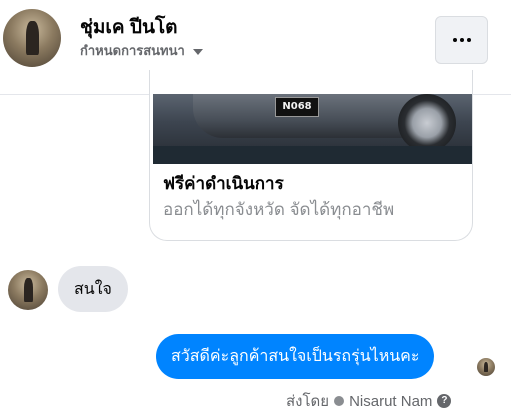 The width and height of the screenshot is (511, 418). What do you see at coordinates (312, 129) in the screenshot?
I see `car-image: N068` at bounding box center [312, 129].